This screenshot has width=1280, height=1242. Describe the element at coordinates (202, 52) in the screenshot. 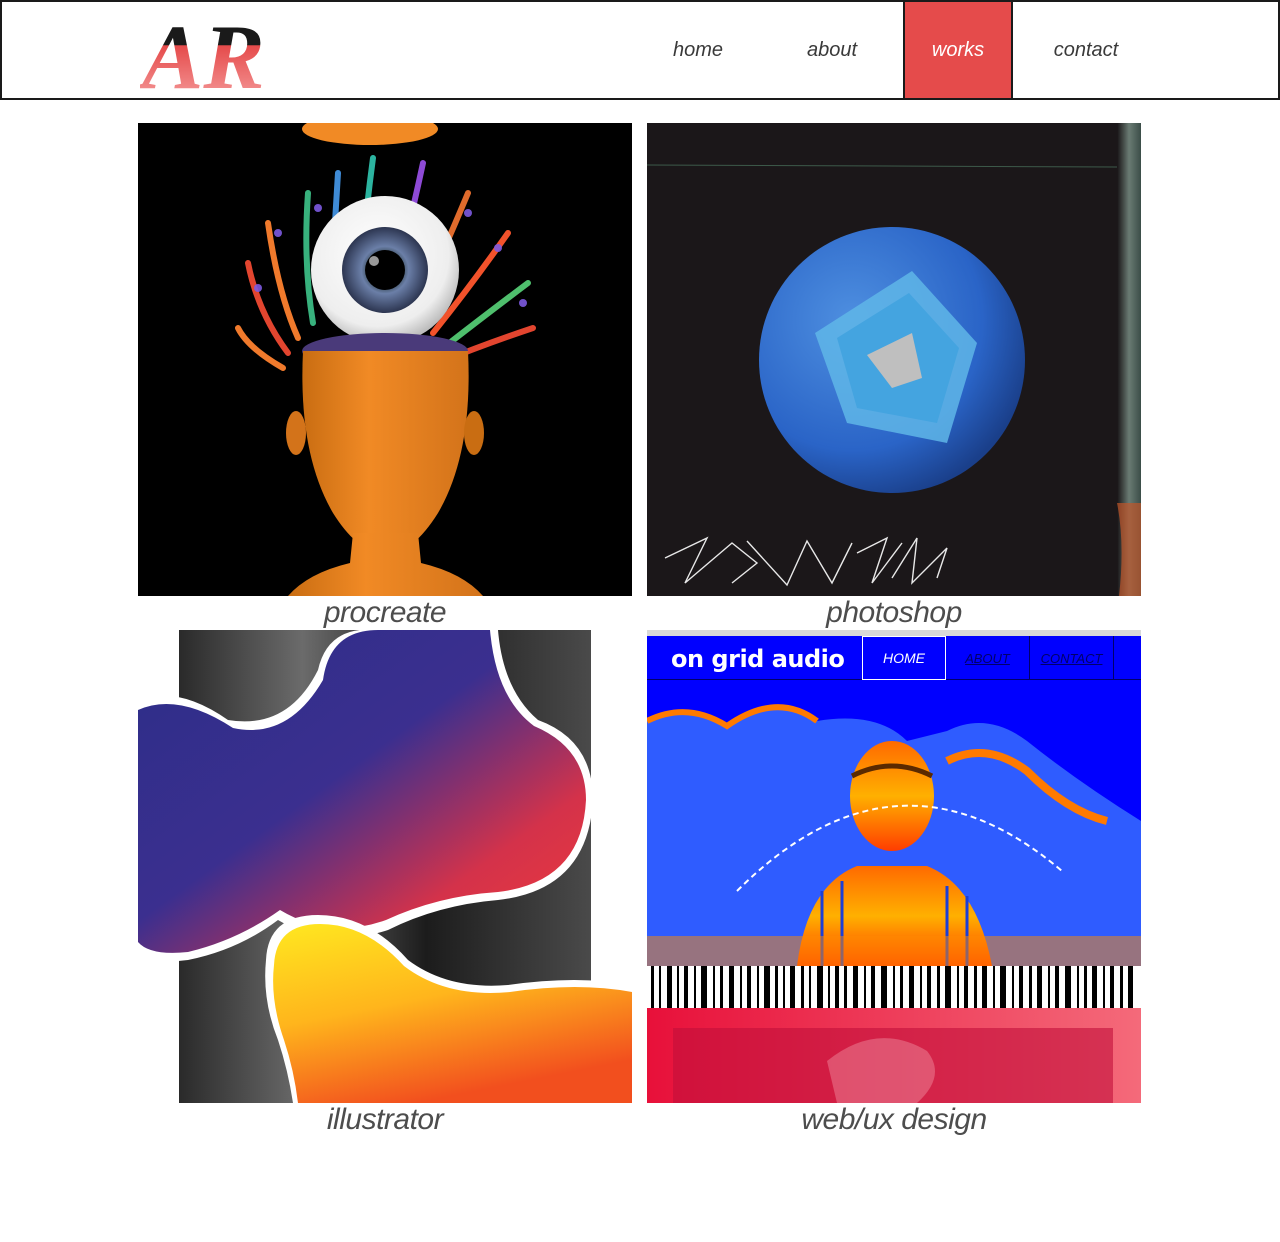

I see `logo-text: AR` at that location.